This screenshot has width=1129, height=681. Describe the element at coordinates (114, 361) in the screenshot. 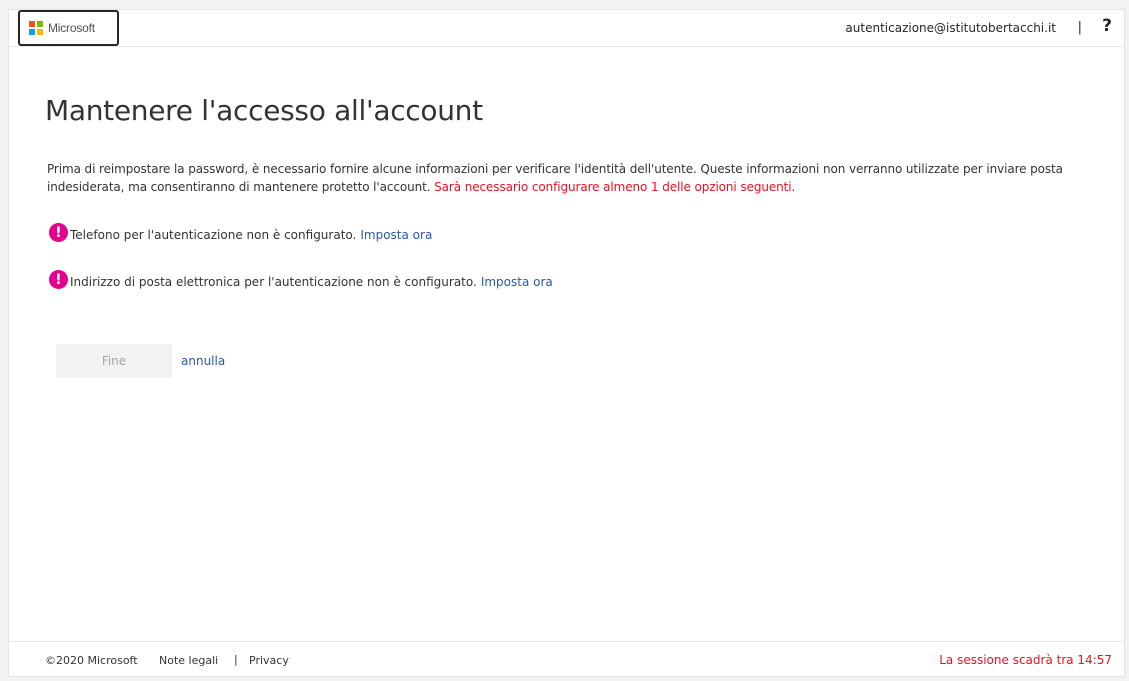

I see `finish-button: Fine` at that location.